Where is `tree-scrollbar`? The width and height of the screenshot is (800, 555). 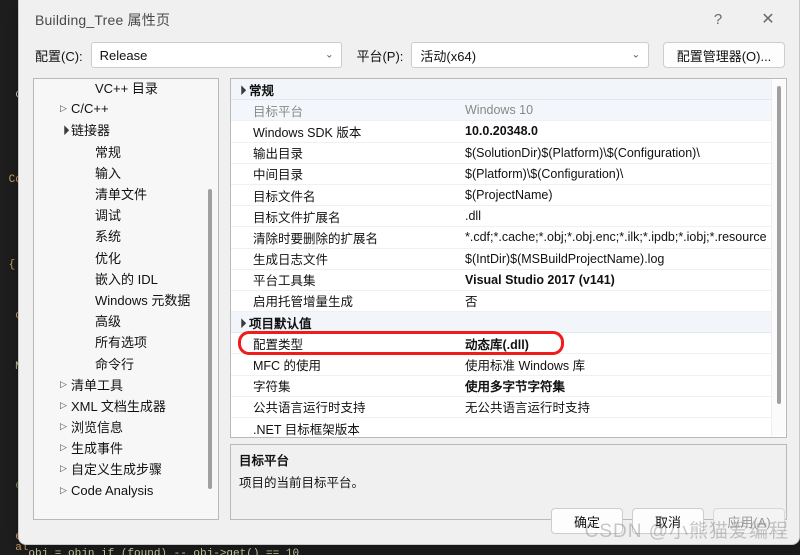
tree-scrollbar is located at coordinates (210, 299).